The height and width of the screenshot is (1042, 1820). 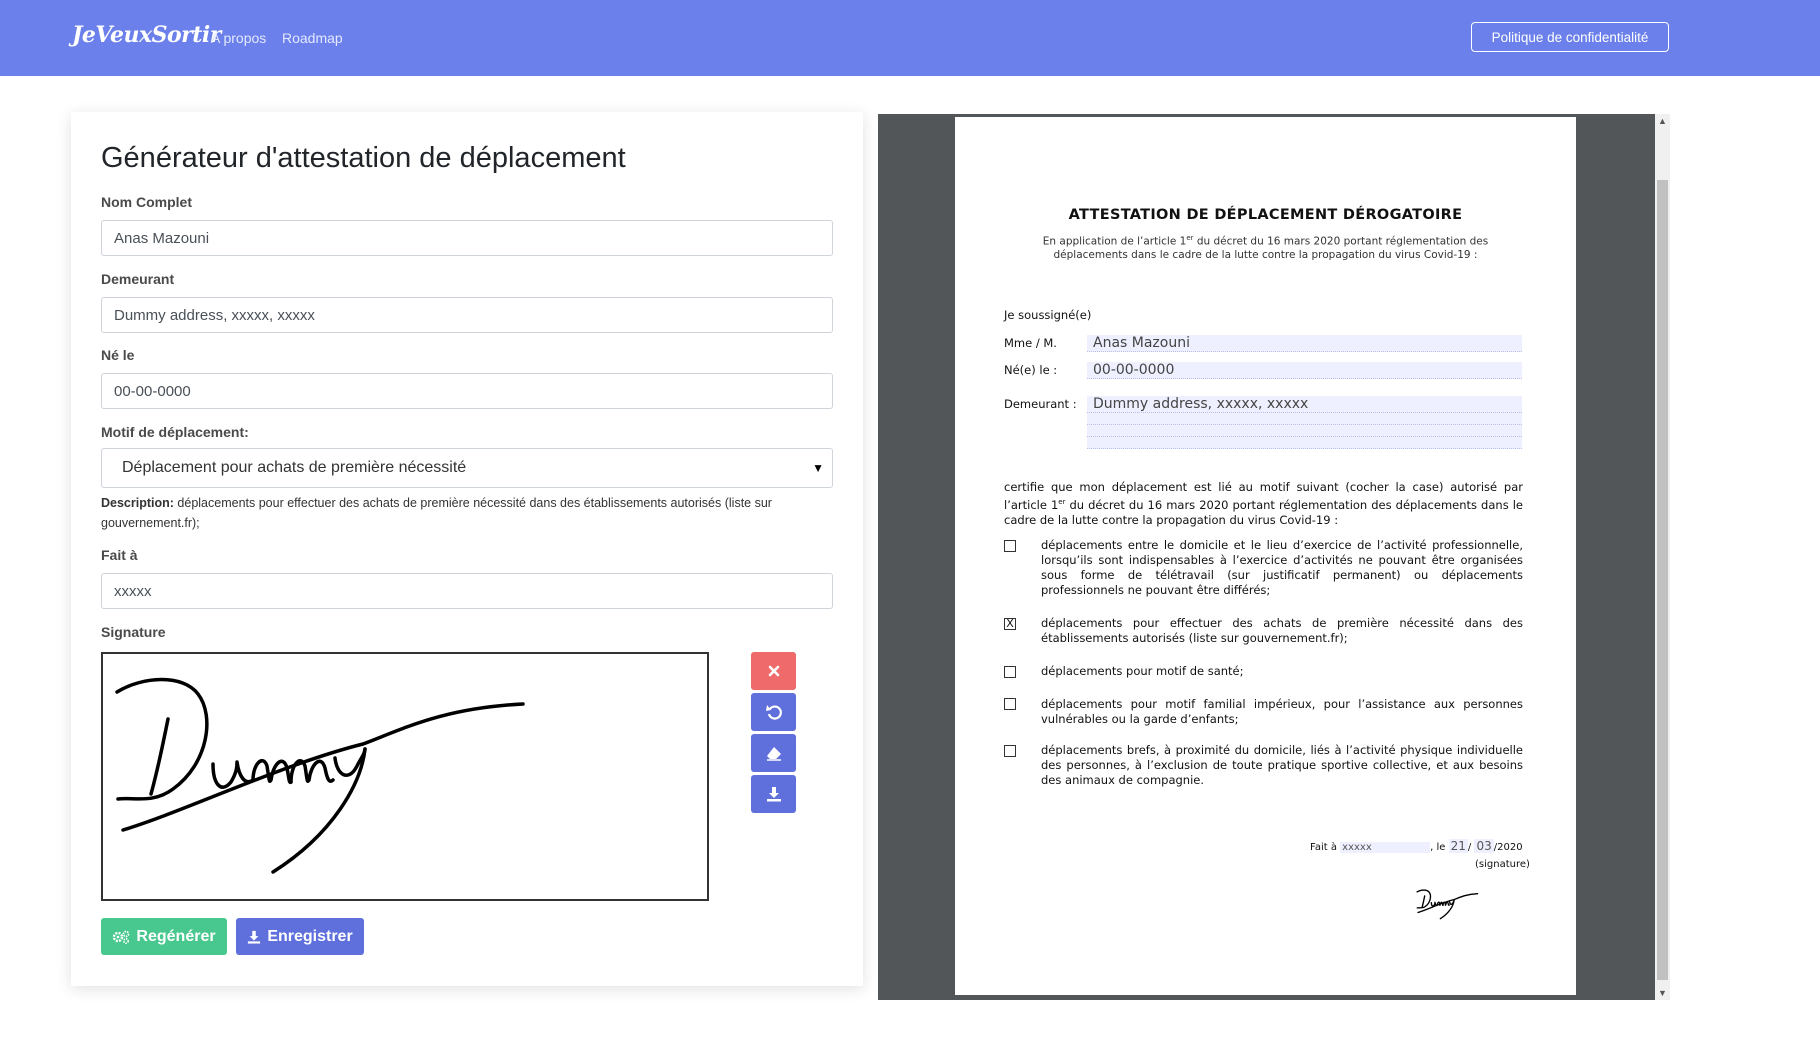 I want to click on signature-label: Signature, so click(x=133, y=632).